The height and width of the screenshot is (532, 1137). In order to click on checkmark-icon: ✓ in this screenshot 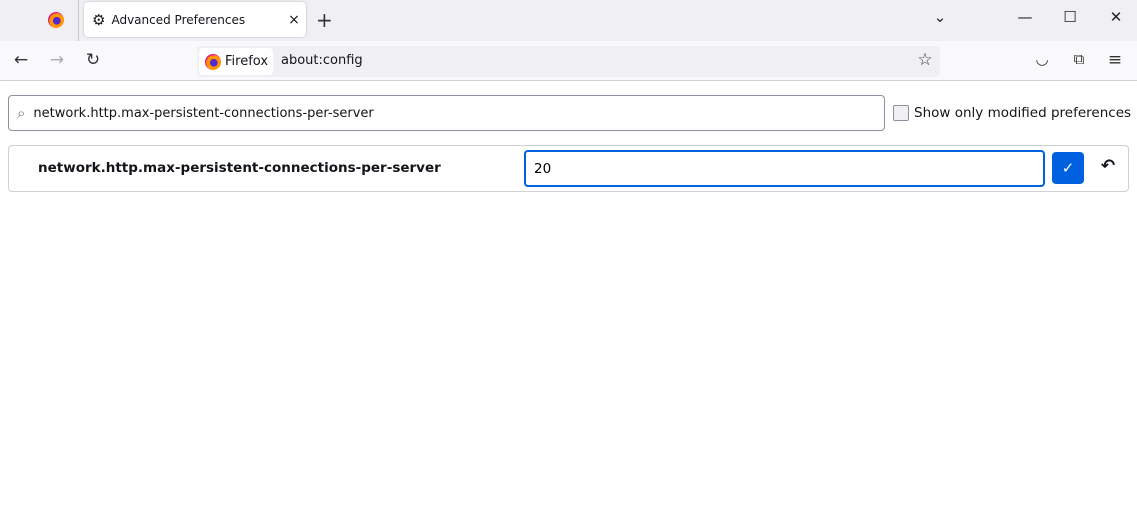, I will do `click(1068, 168)`.